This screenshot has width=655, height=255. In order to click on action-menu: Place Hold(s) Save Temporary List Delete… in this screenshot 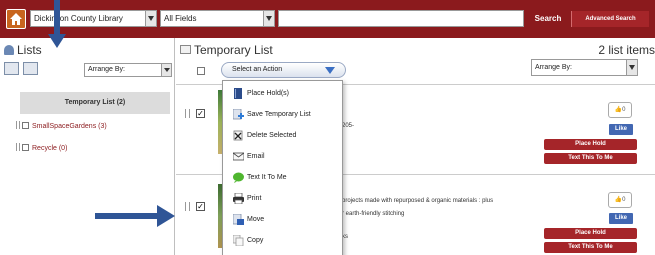, I will do `click(282, 167)`.